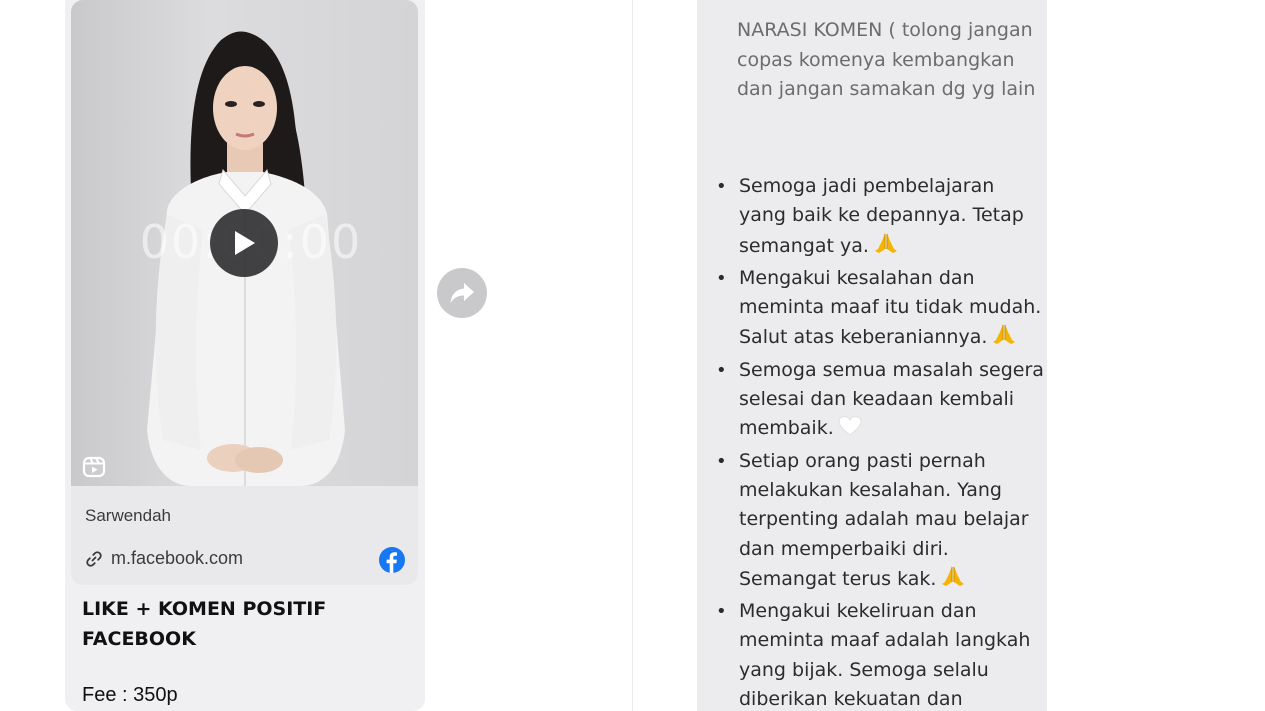 This screenshot has width=1265, height=711. I want to click on share-arrow-icon, so click(462, 293).